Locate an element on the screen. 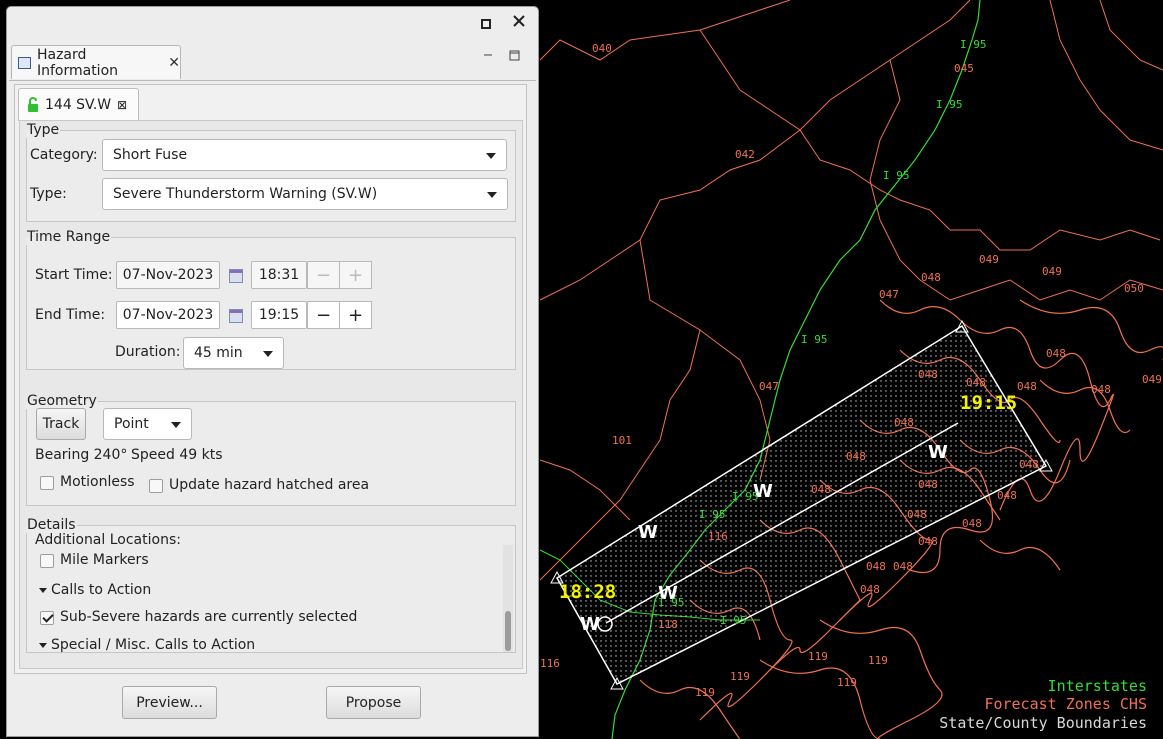 Image resolution: width=1163 pixels, height=739 pixels. start-minus-button: − is located at coordinates (323, 275).